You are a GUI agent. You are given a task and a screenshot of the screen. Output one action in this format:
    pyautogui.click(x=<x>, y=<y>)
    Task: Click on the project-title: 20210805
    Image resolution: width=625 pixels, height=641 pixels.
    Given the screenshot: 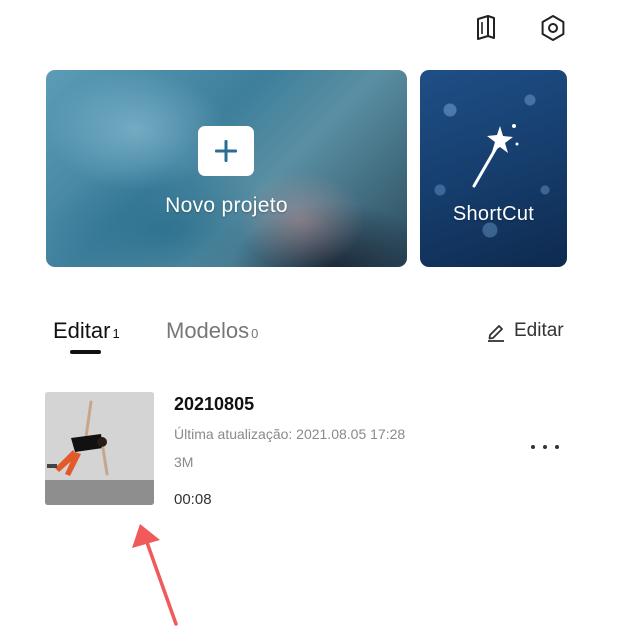 What is the action you would take?
    pyautogui.click(x=214, y=404)
    